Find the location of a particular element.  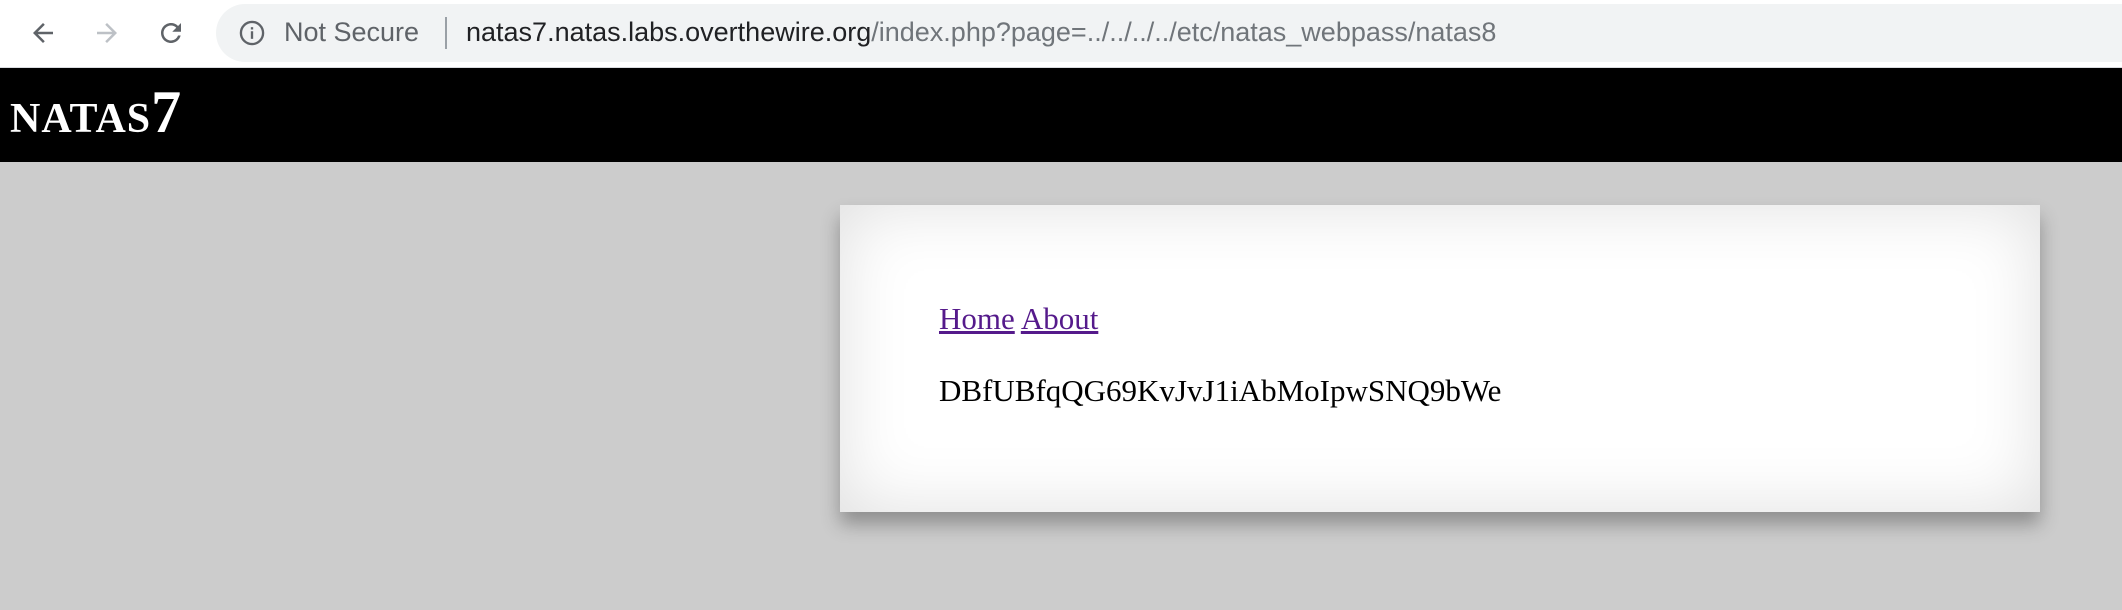

url-host: natas7.natas.labs.overthewire.org is located at coordinates (669, 32).